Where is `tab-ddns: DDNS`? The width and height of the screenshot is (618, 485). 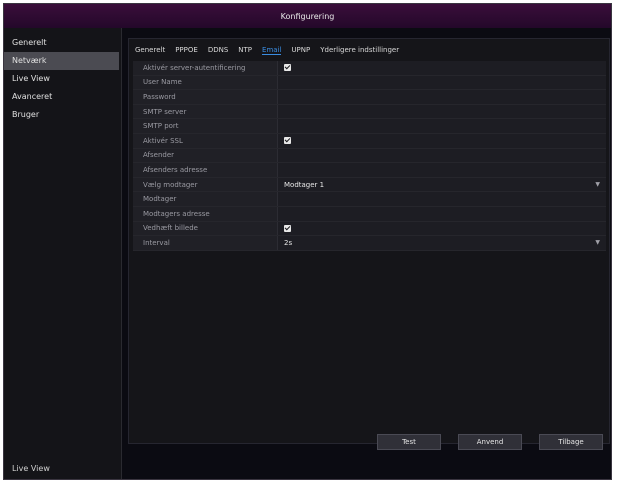 tab-ddns: DDNS is located at coordinates (218, 50).